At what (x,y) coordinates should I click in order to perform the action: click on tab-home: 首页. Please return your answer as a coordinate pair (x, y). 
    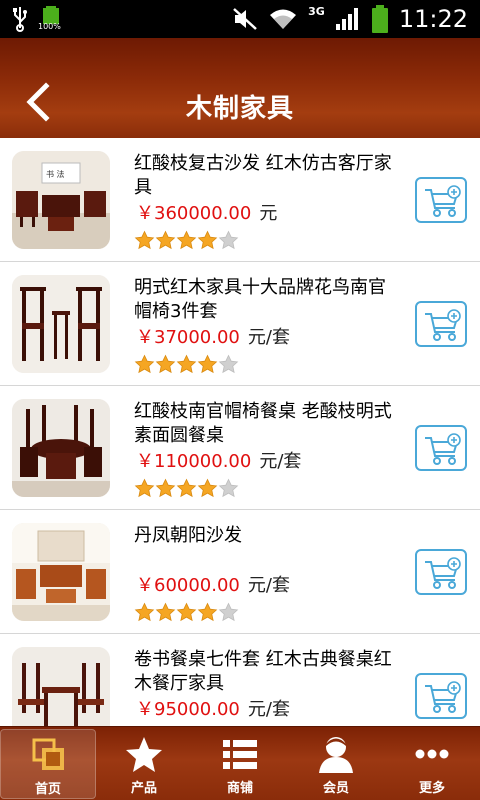
    Looking at the image, I should click on (48, 764).